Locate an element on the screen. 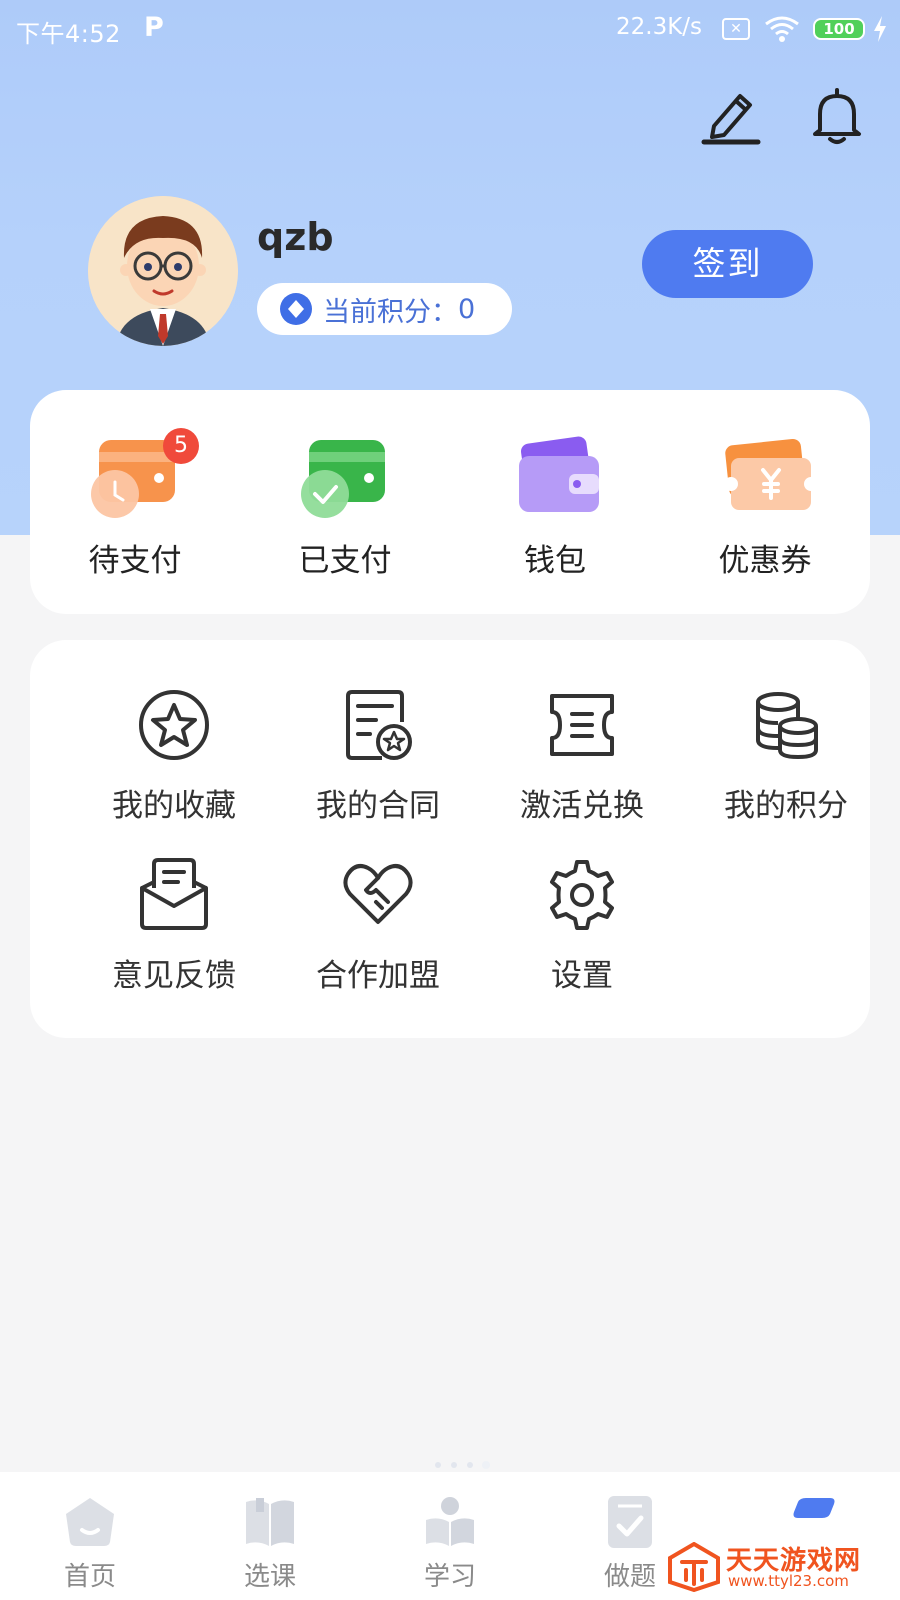 This screenshot has height=1600, width=900. tab-label-courses: 选课 is located at coordinates (269, 1577).